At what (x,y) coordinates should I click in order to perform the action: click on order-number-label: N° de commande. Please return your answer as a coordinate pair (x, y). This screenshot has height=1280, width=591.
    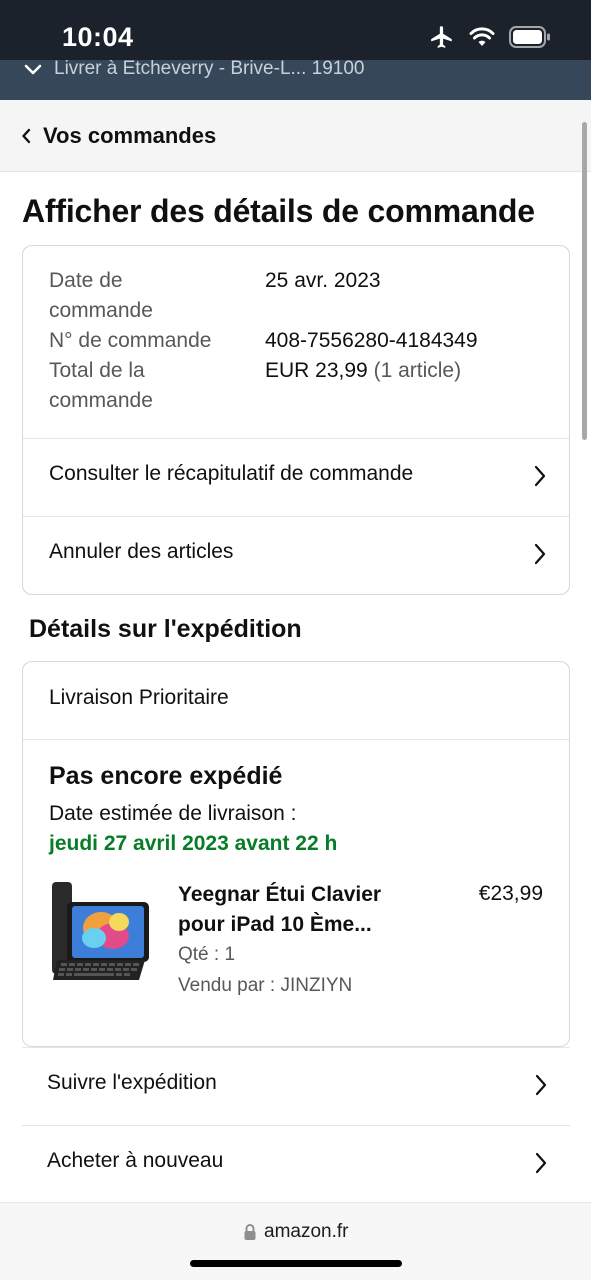
    Looking at the image, I should click on (130, 340).